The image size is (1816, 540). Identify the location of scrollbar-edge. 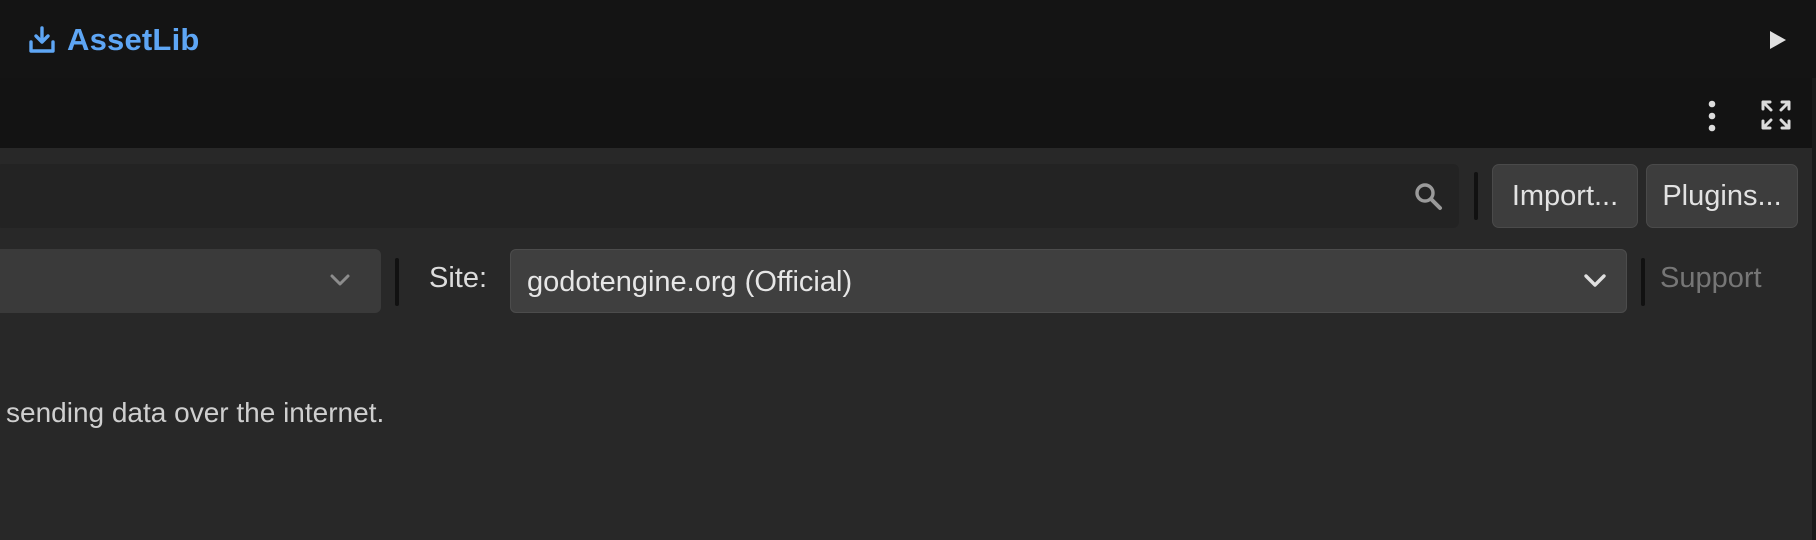
(1814, 309).